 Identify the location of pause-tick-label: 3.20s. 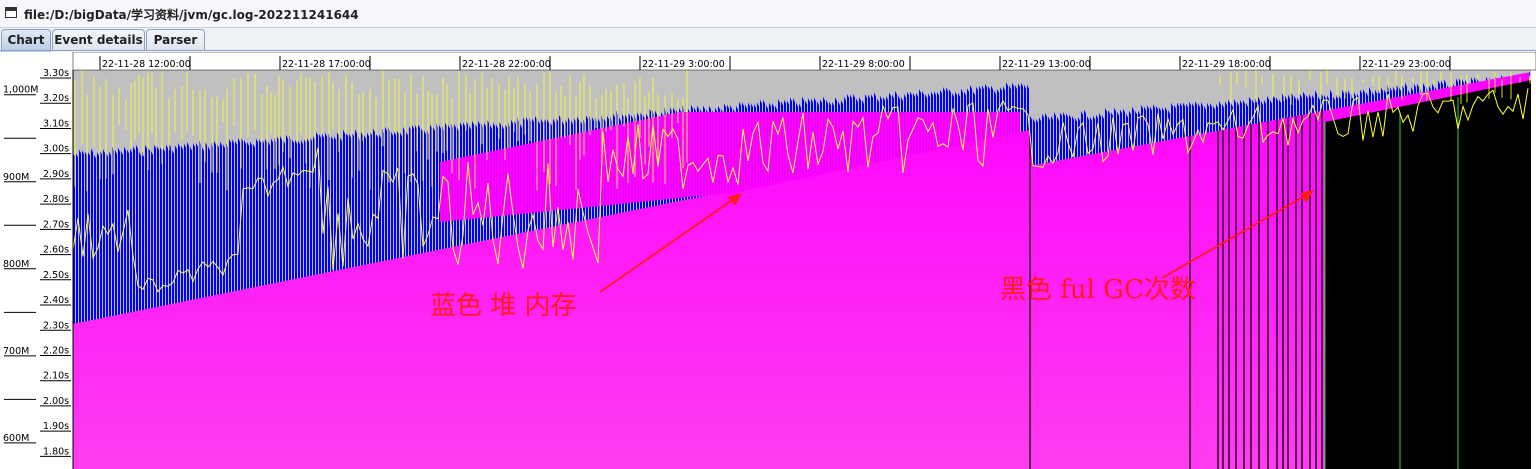
(56, 98).